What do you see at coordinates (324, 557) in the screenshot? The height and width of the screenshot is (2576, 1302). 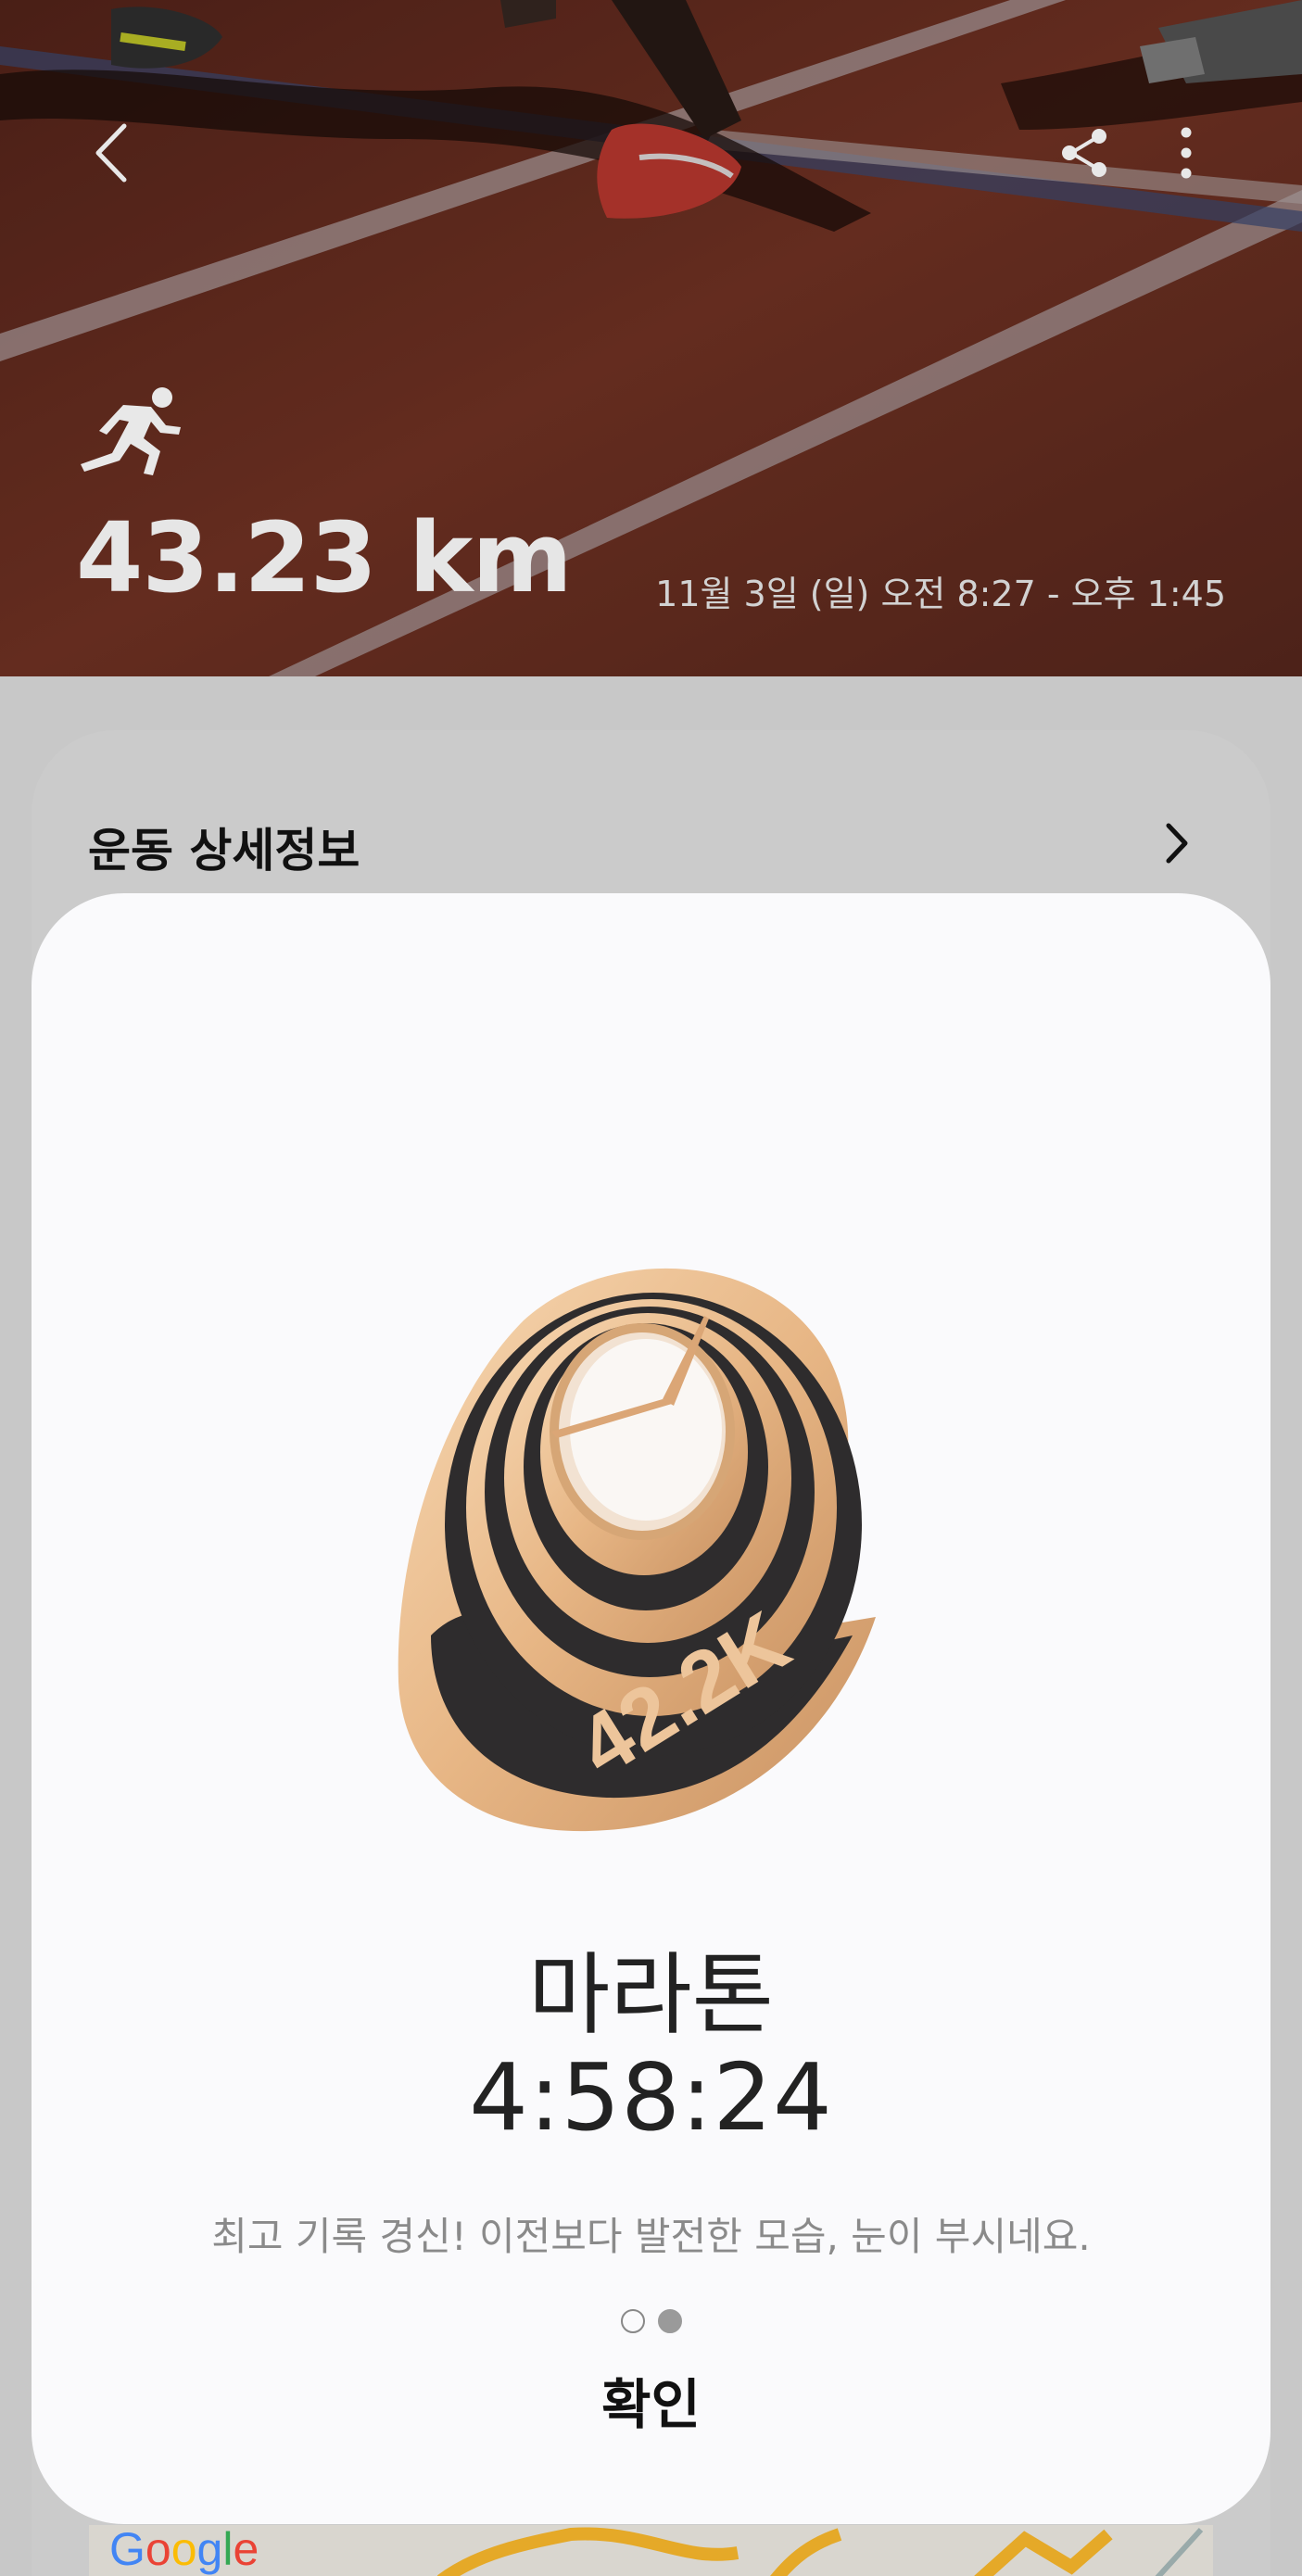 I see `distance-value: 43.23 km` at bounding box center [324, 557].